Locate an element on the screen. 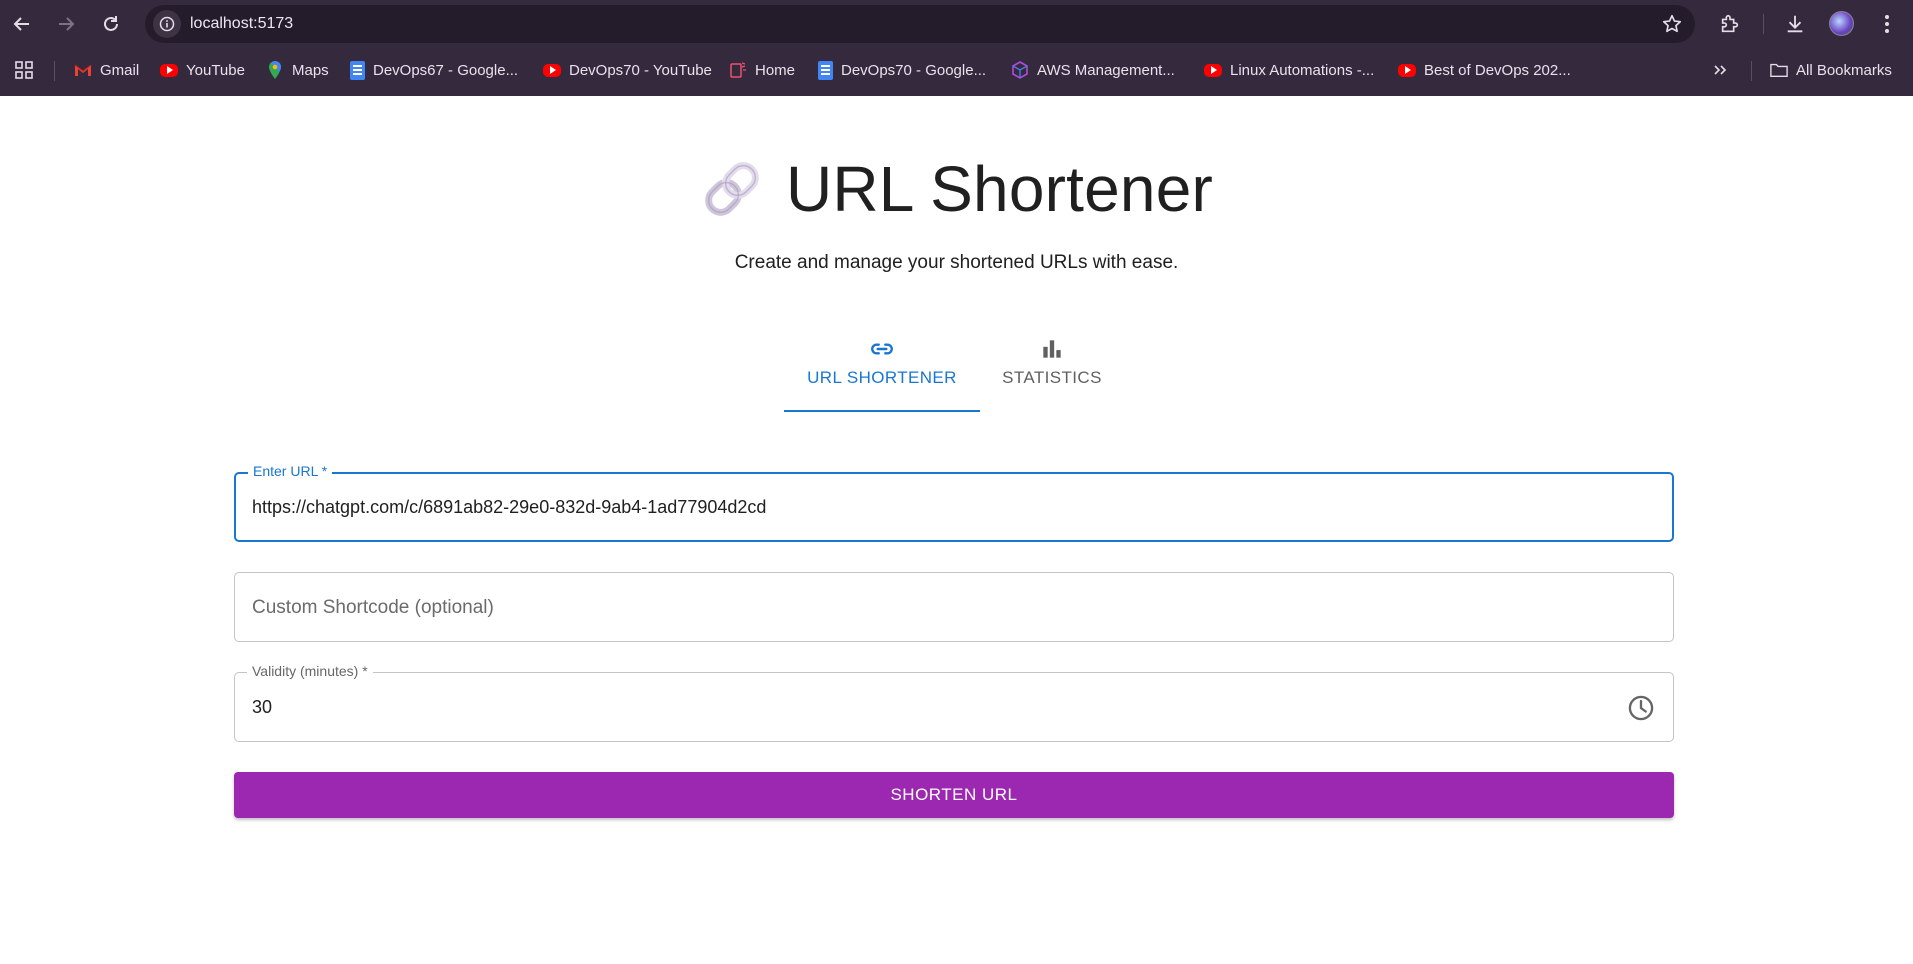 Image resolution: width=1913 pixels, height=964 pixels. bookmark-star-button is located at coordinates (1672, 24).